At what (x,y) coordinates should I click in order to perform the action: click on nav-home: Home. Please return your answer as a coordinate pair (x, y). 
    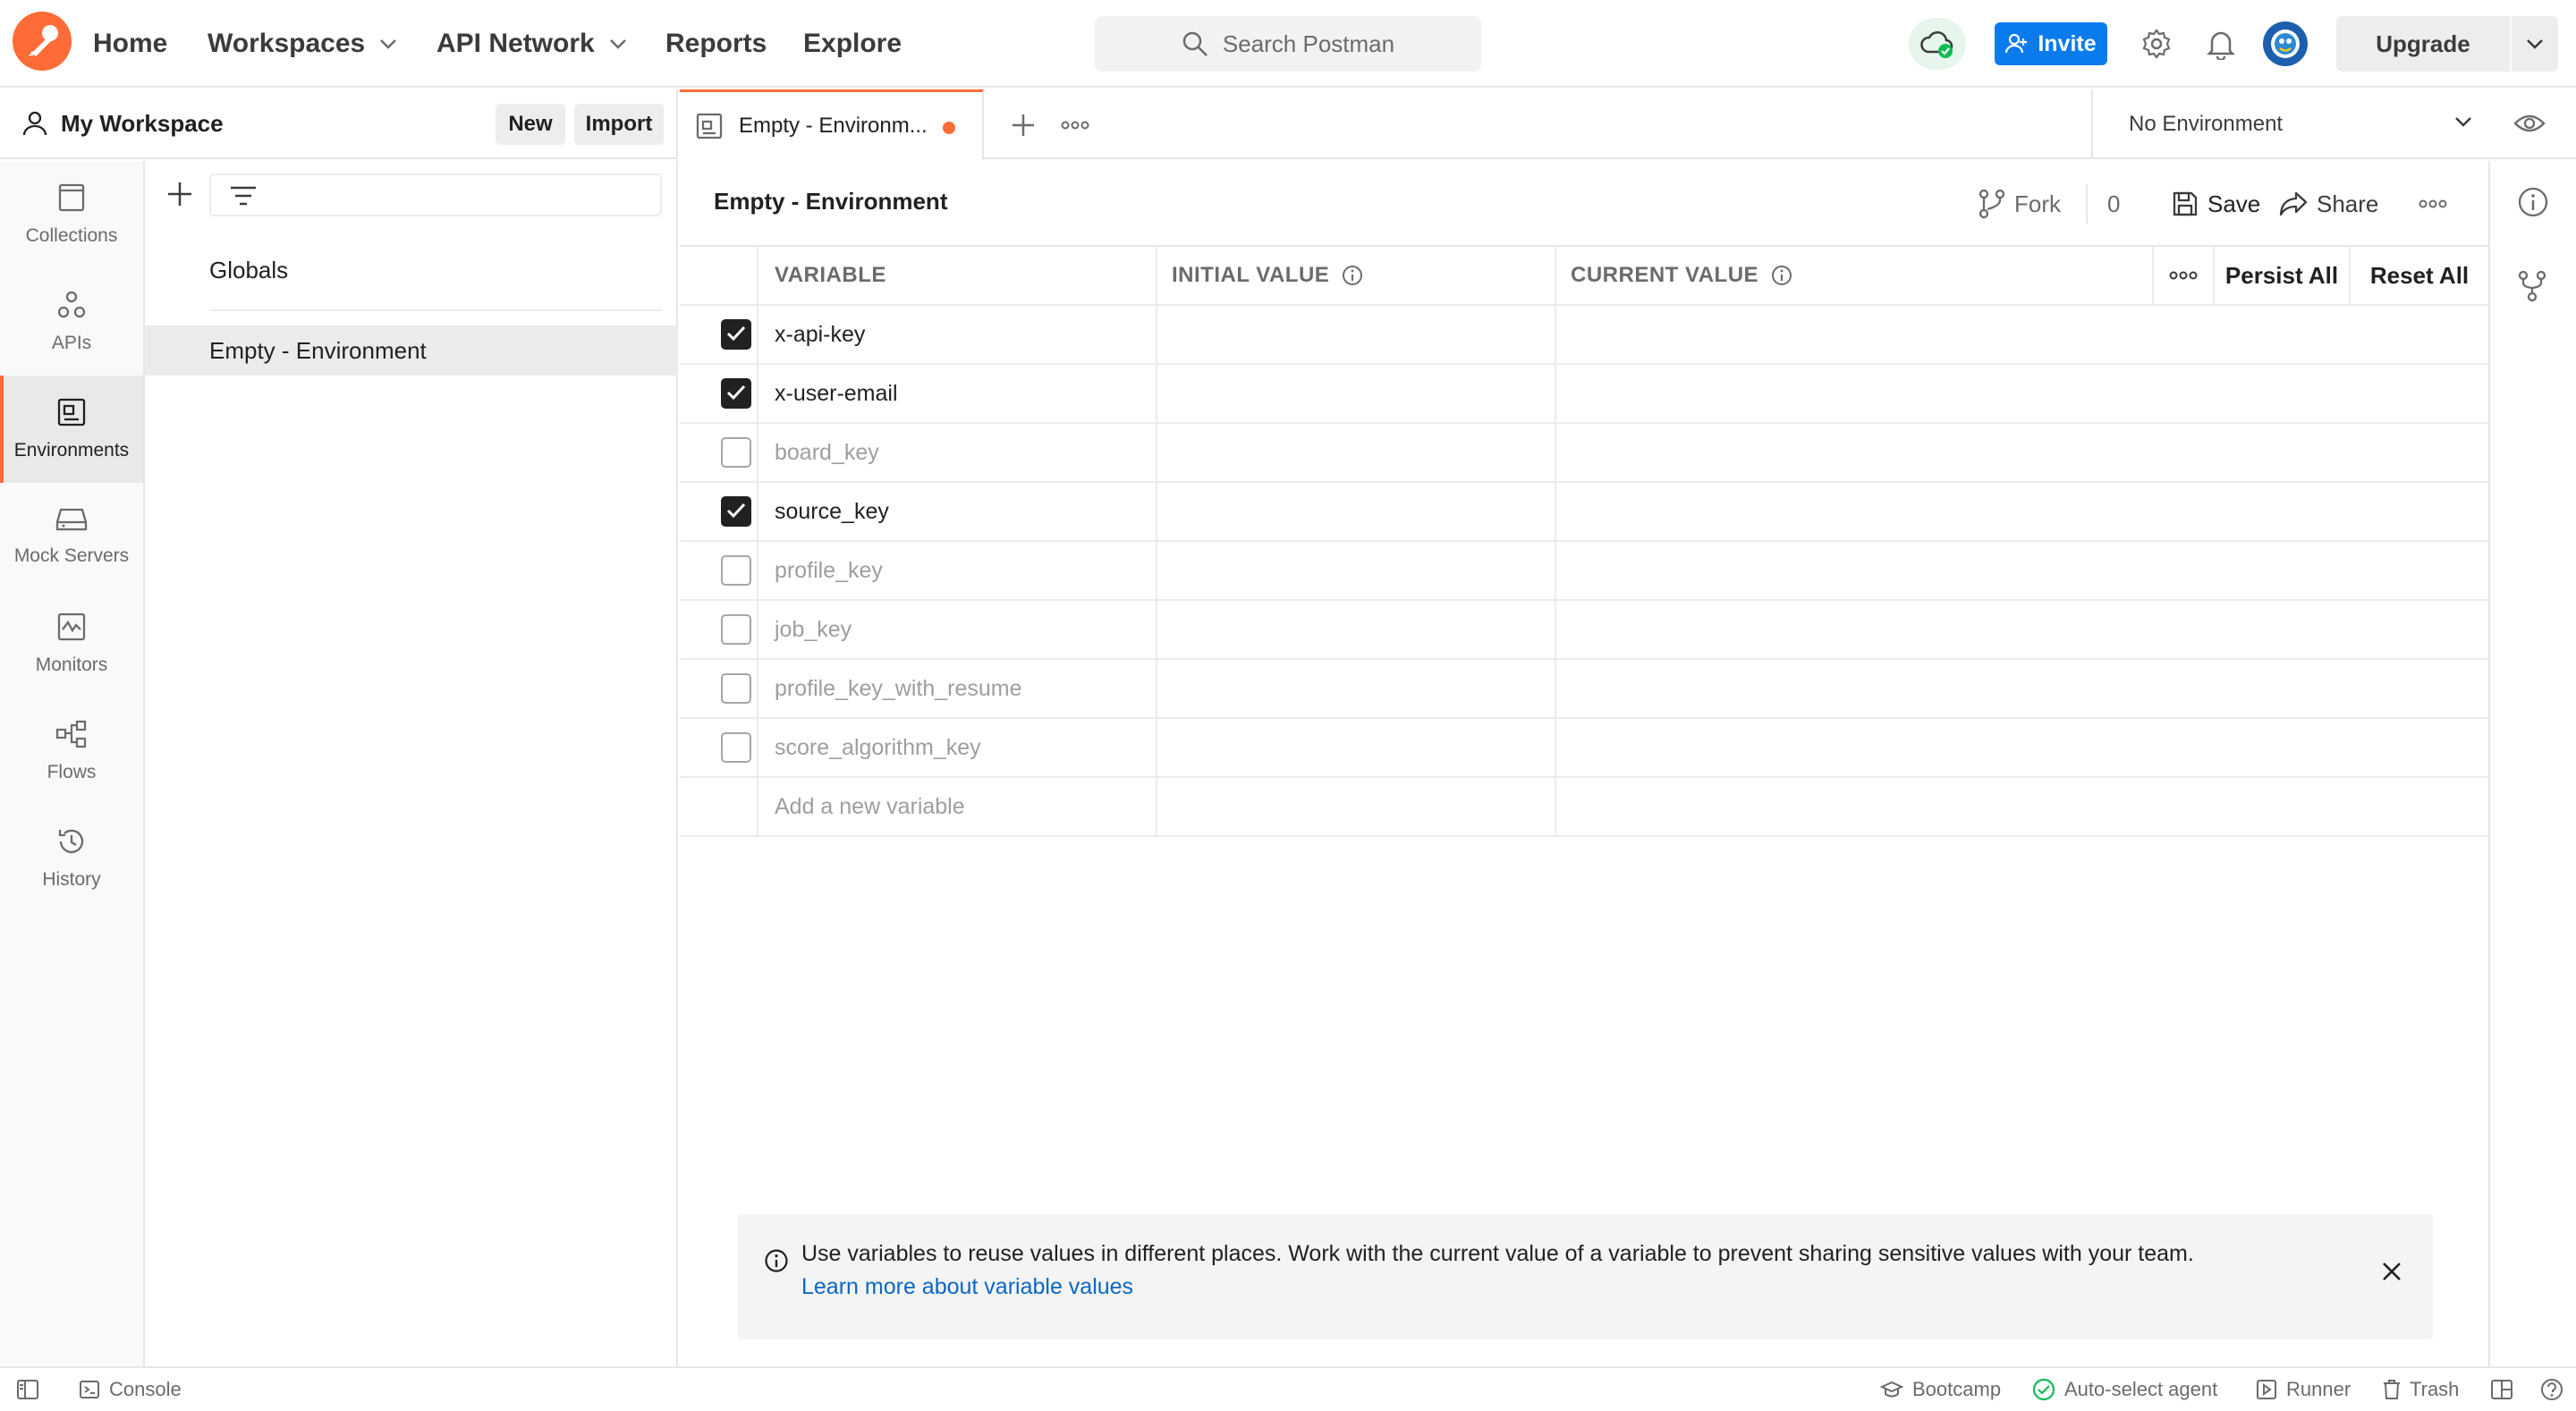
    Looking at the image, I should click on (130, 44).